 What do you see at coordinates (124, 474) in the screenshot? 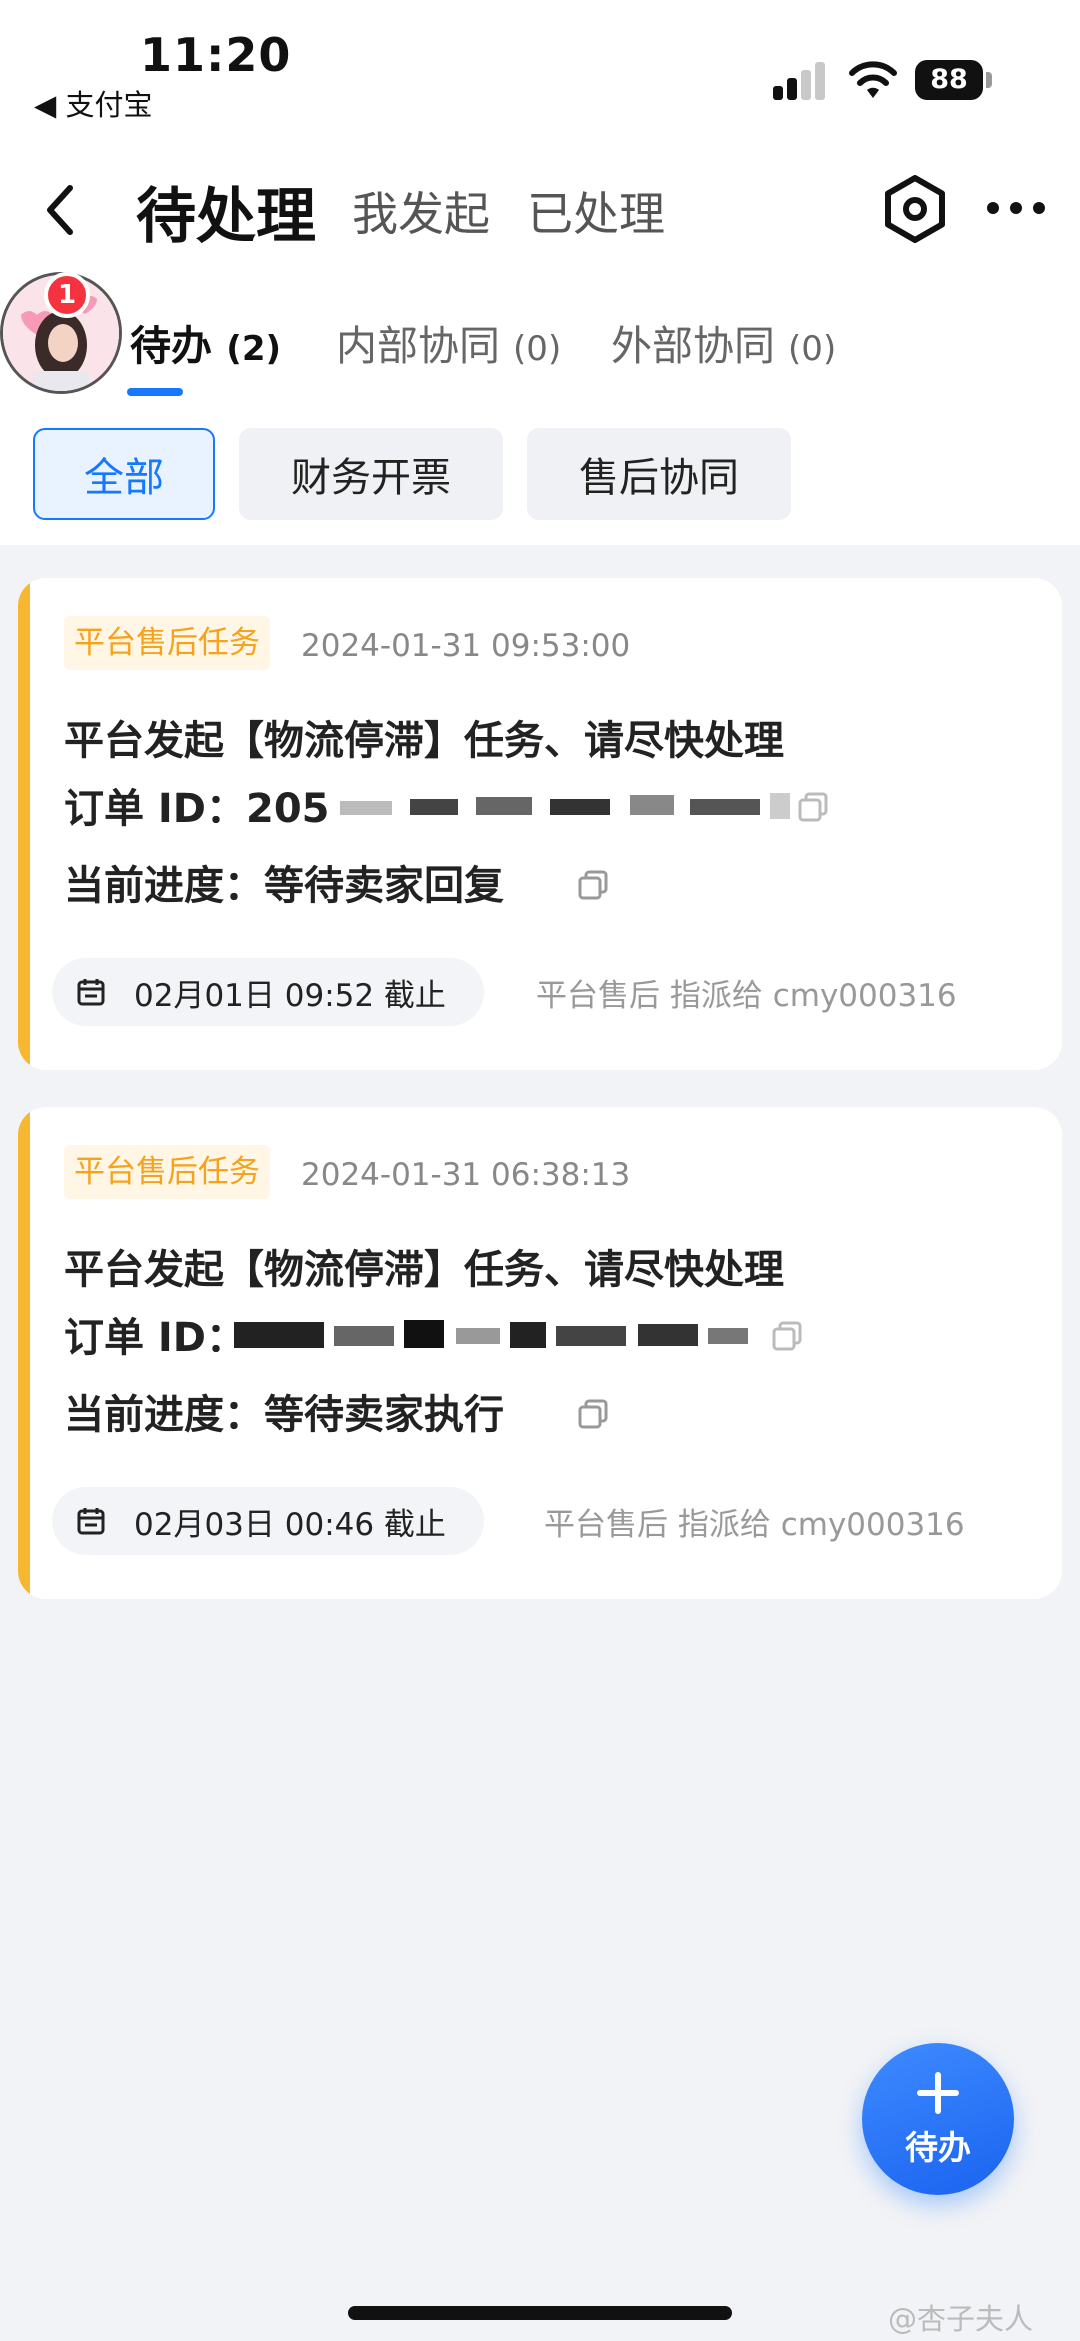
I see `filter-all: 全部` at bounding box center [124, 474].